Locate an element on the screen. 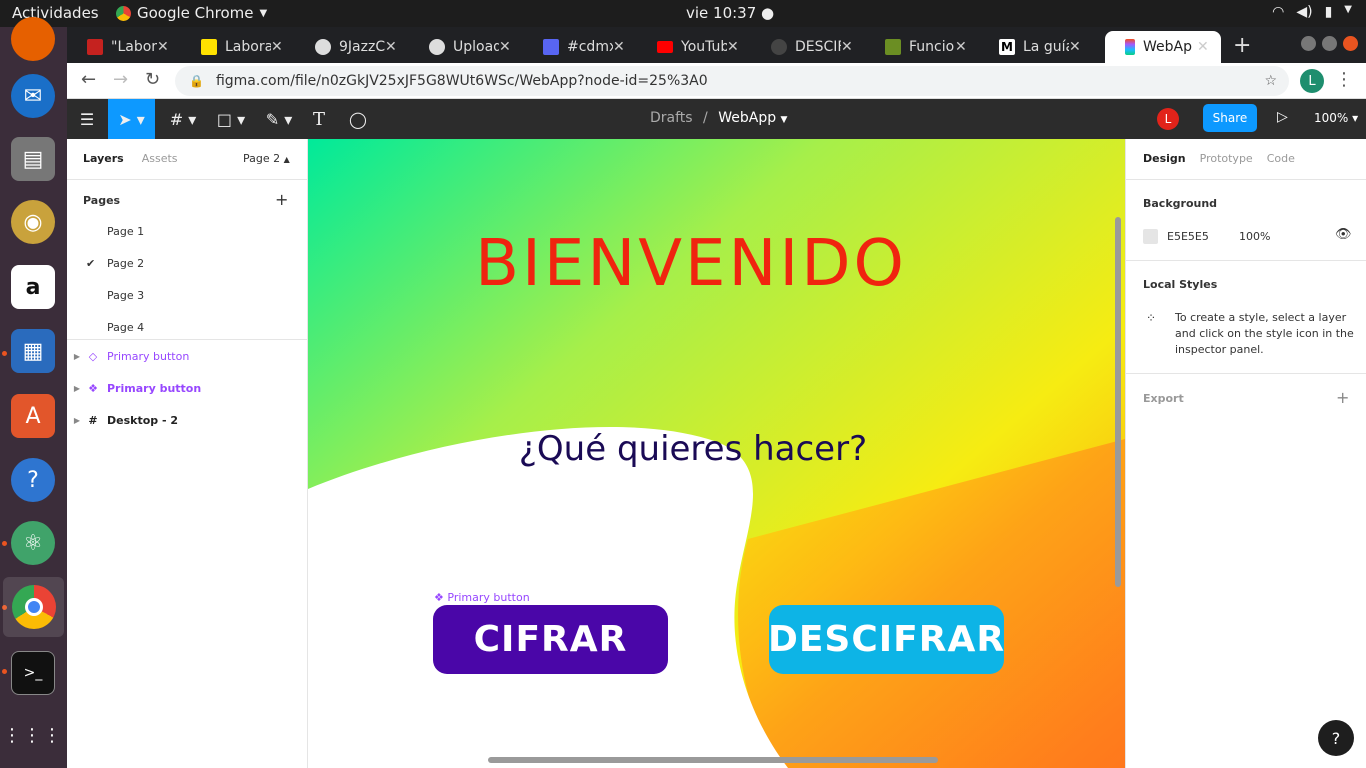 This screenshot has width=1366, height=768. browser-tab: #cdmx ✕ is located at coordinates (580, 47).